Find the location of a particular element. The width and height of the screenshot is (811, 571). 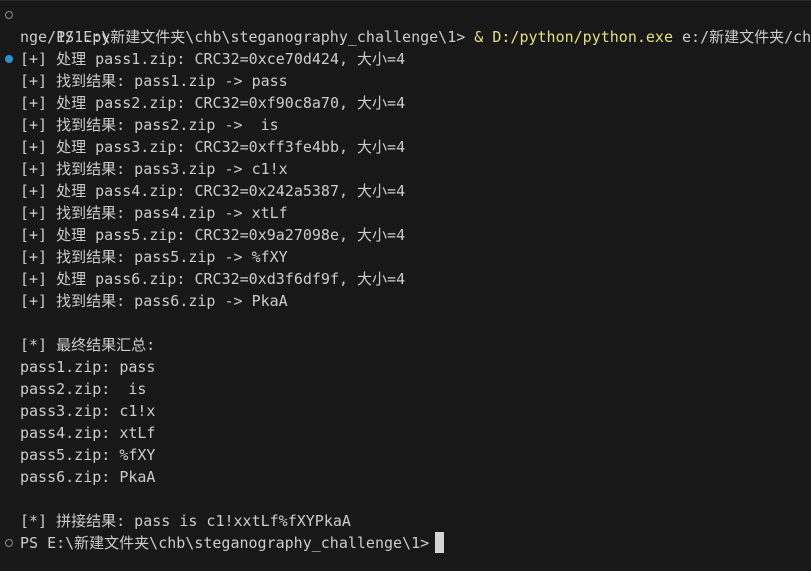

summary-text: pass4.zip: xtLf is located at coordinates (88, 433).